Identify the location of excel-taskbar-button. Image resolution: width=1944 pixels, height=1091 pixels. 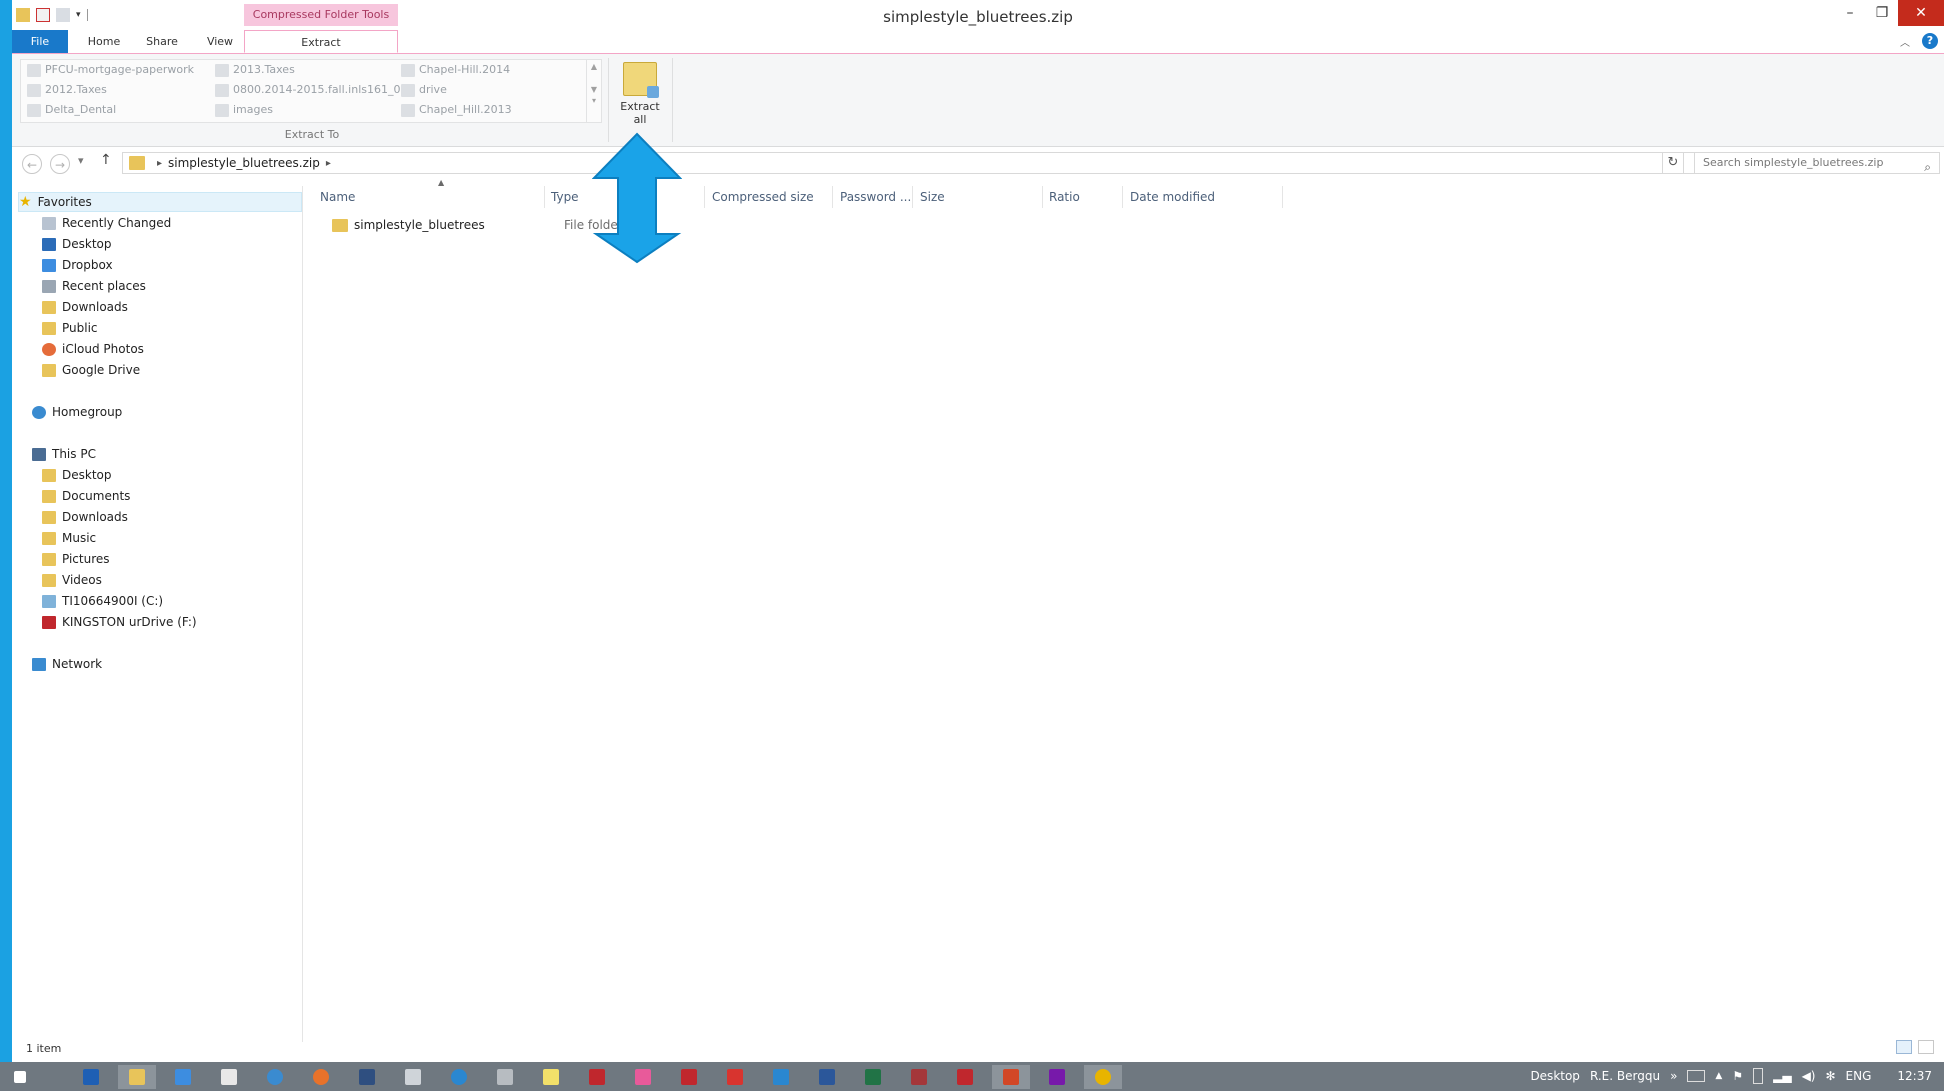
(873, 1077).